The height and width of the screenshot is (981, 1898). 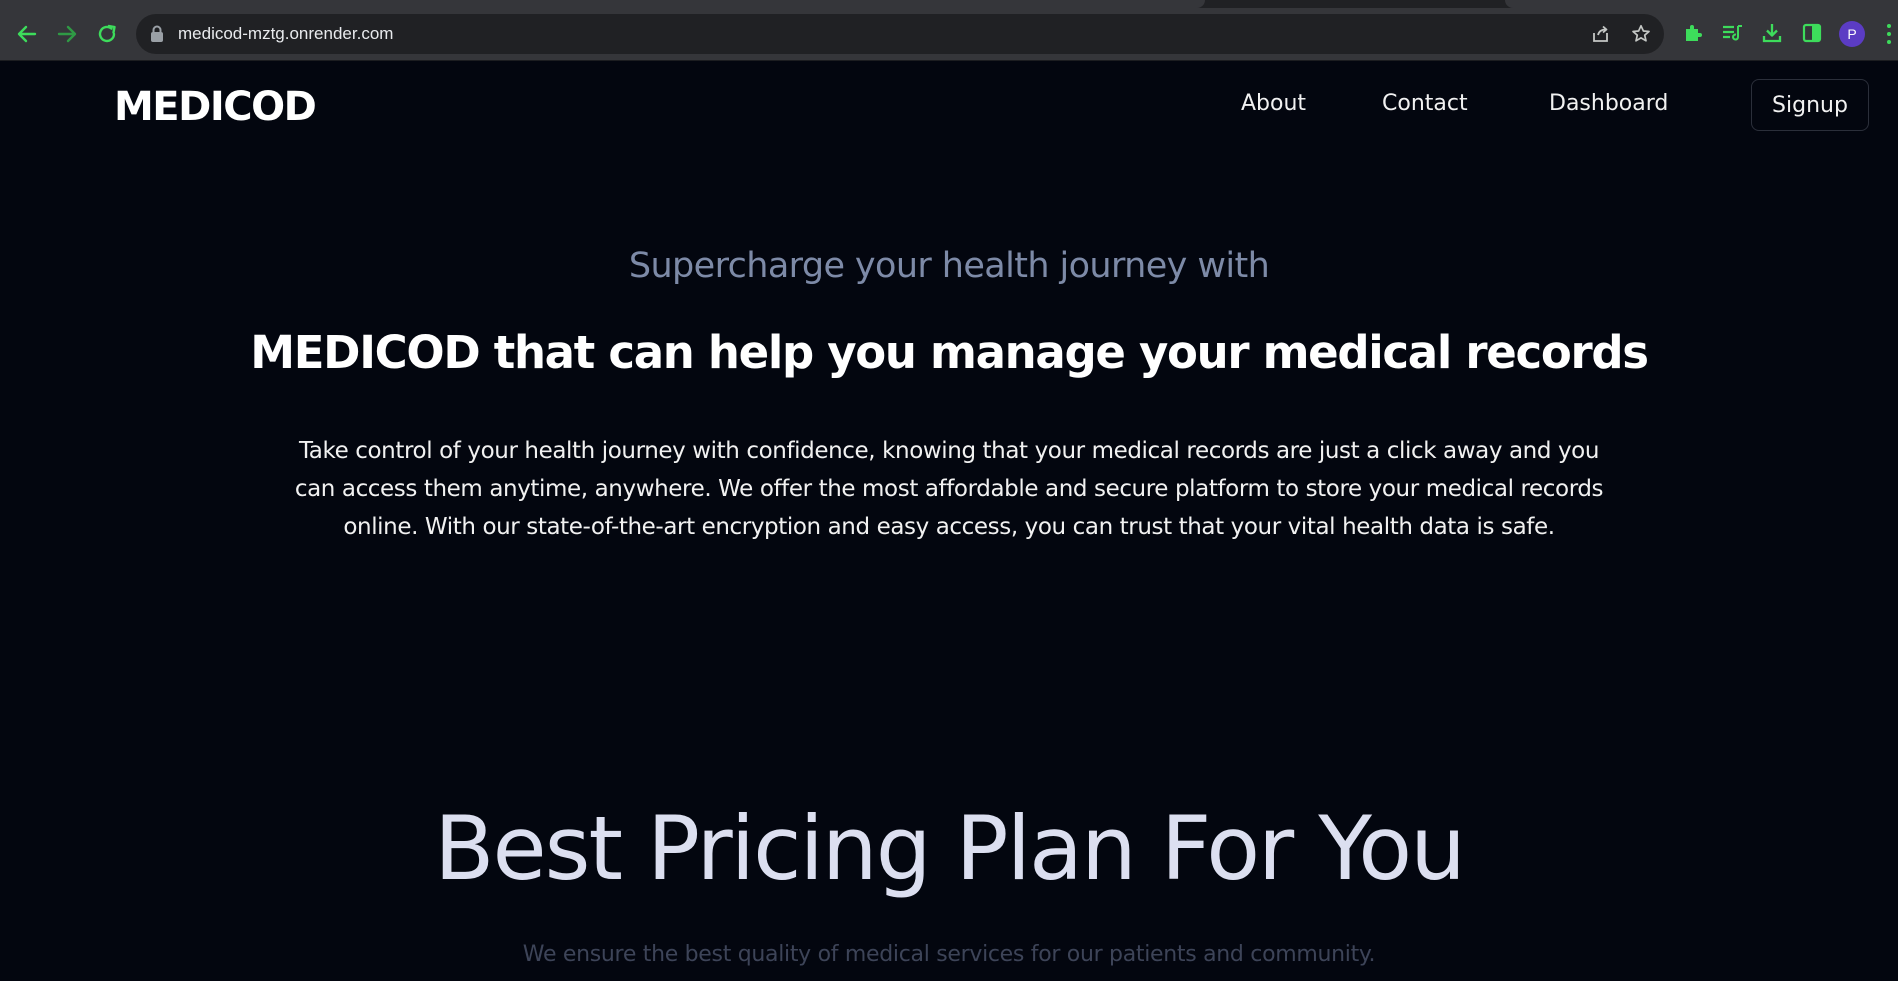 I want to click on tab-strip, so click(x=949, y=4).